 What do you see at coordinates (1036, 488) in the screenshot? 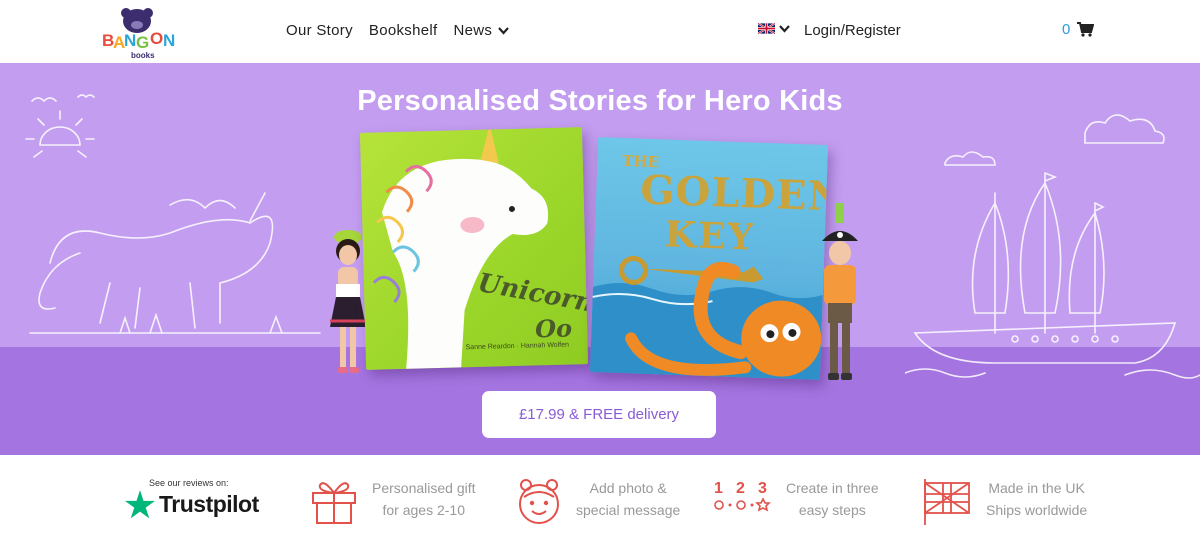
I see `feature-line1: Made in the UK` at bounding box center [1036, 488].